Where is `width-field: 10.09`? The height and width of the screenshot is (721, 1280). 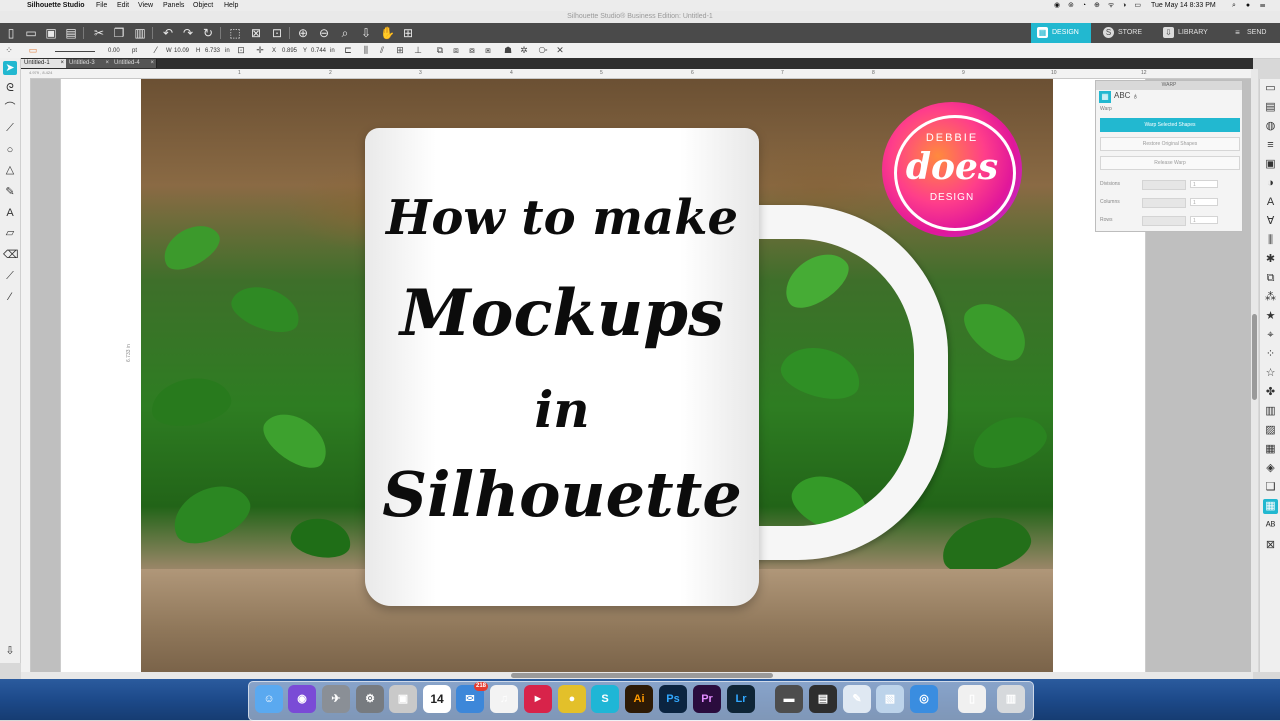
width-field: 10.09 is located at coordinates (181, 51).